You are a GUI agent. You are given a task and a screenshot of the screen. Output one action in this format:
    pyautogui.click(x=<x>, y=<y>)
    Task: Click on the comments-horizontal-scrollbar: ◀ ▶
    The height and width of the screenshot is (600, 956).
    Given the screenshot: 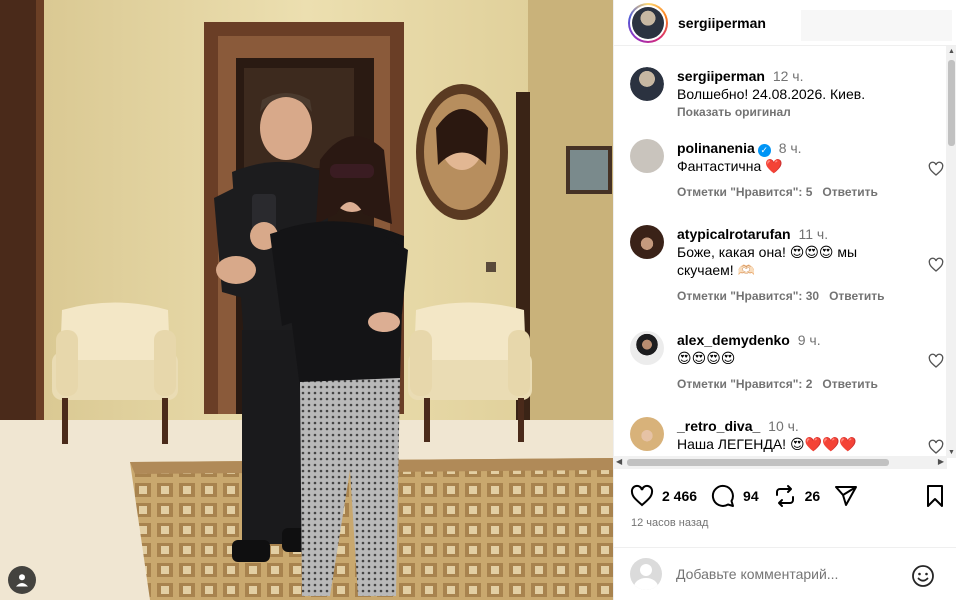 What is the action you would take?
    pyautogui.click(x=780, y=462)
    